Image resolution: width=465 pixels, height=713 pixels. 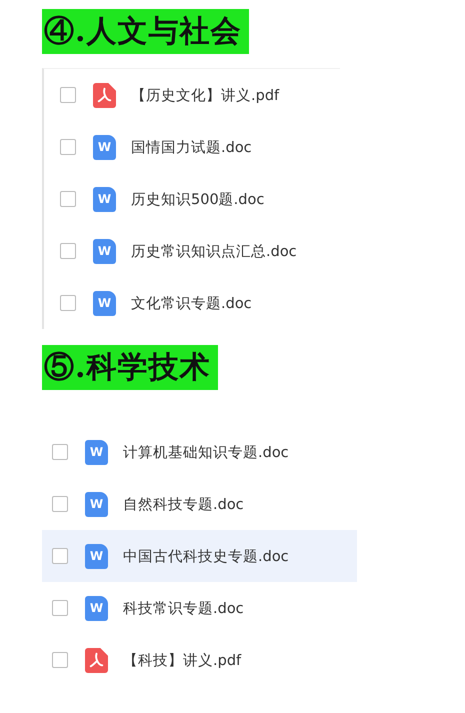 What do you see at coordinates (191, 303) in the screenshot?
I see `file-name: 文化常识专题.doc` at bounding box center [191, 303].